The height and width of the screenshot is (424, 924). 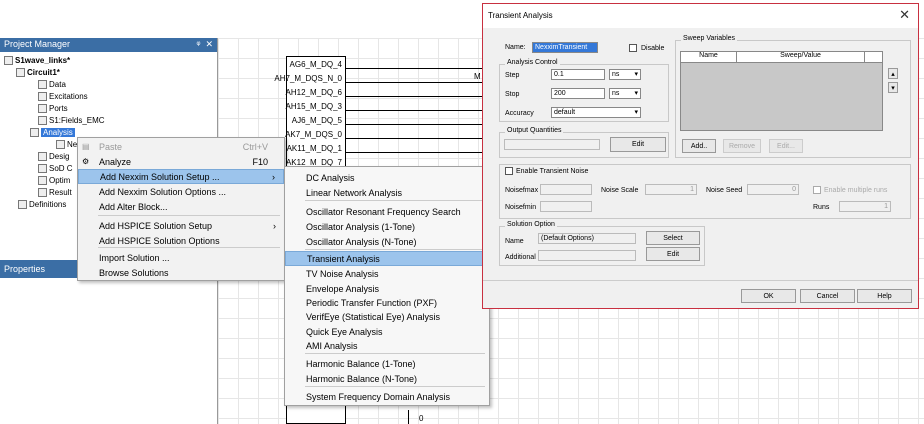 What do you see at coordinates (742, 146) in the screenshot?
I see `remove-sweep-button: Remove` at bounding box center [742, 146].